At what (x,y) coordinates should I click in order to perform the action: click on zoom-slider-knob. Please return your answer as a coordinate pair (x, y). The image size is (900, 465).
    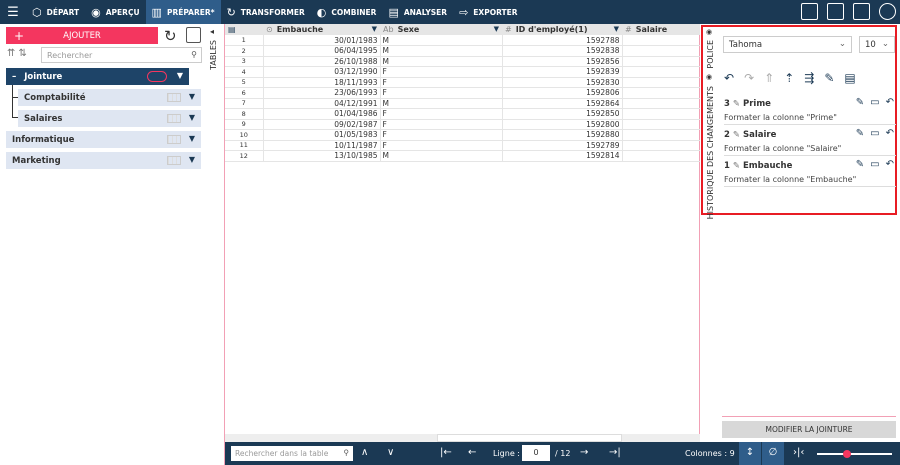
    Looking at the image, I should click on (847, 454).